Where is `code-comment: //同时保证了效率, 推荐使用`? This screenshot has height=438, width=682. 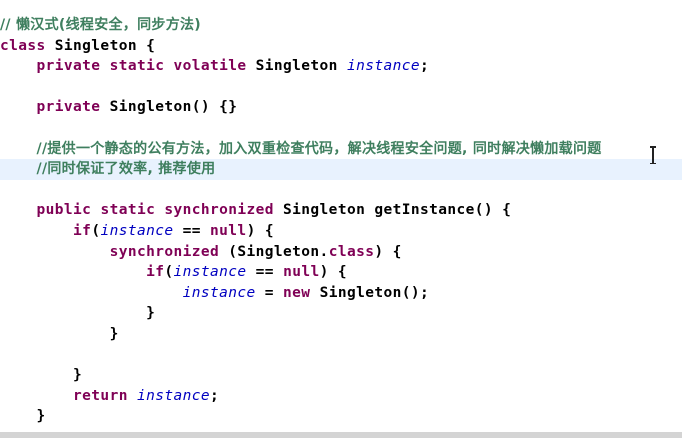
code-comment: //同时保证了效率, 推荐使用 is located at coordinates (126, 169).